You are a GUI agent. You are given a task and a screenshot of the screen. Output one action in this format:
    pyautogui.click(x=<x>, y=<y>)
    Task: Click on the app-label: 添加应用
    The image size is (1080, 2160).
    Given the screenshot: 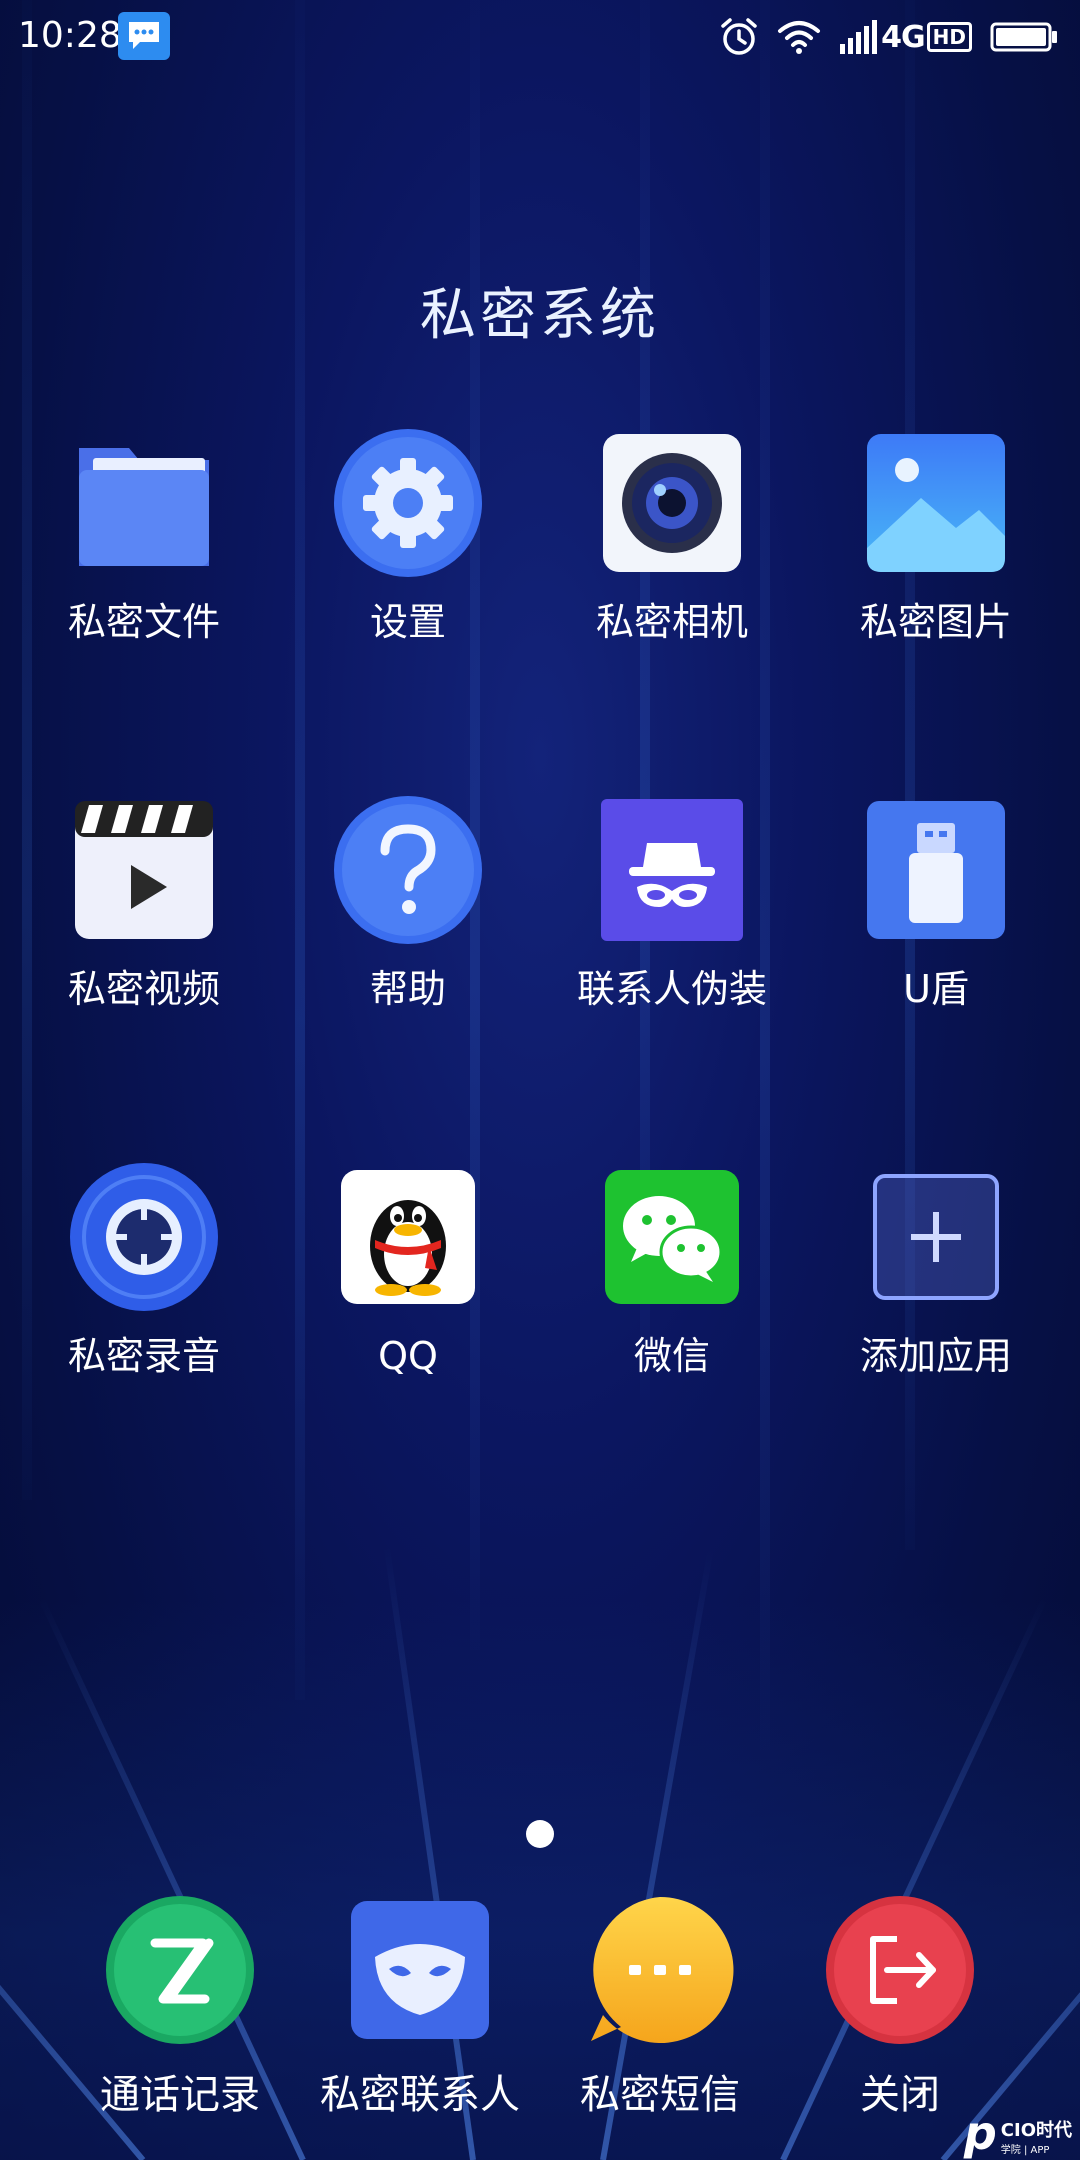 What is the action you would take?
    pyautogui.click(x=935, y=1356)
    